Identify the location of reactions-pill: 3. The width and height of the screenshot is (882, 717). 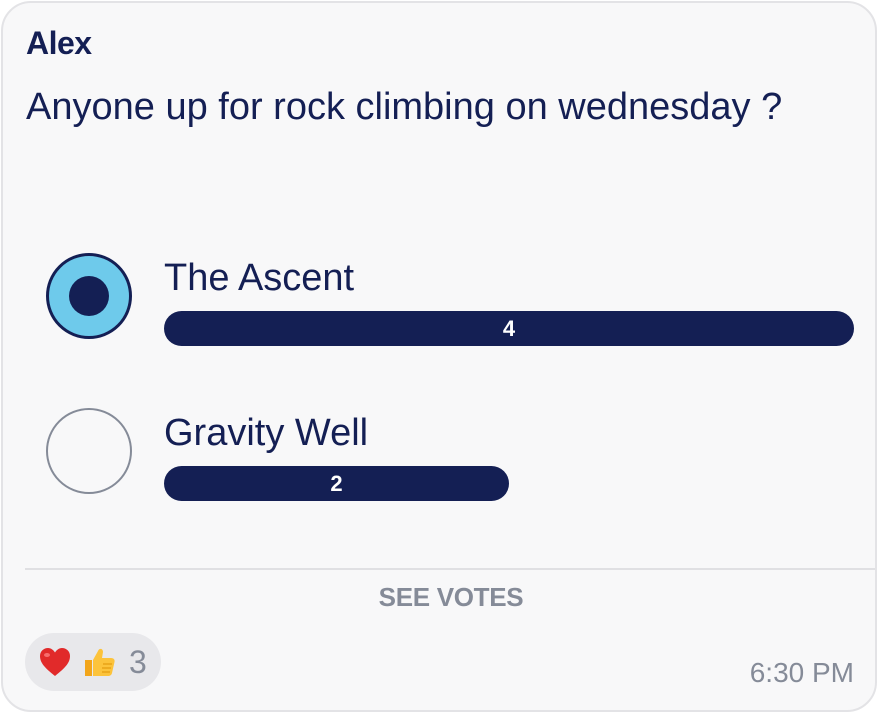
(93, 662).